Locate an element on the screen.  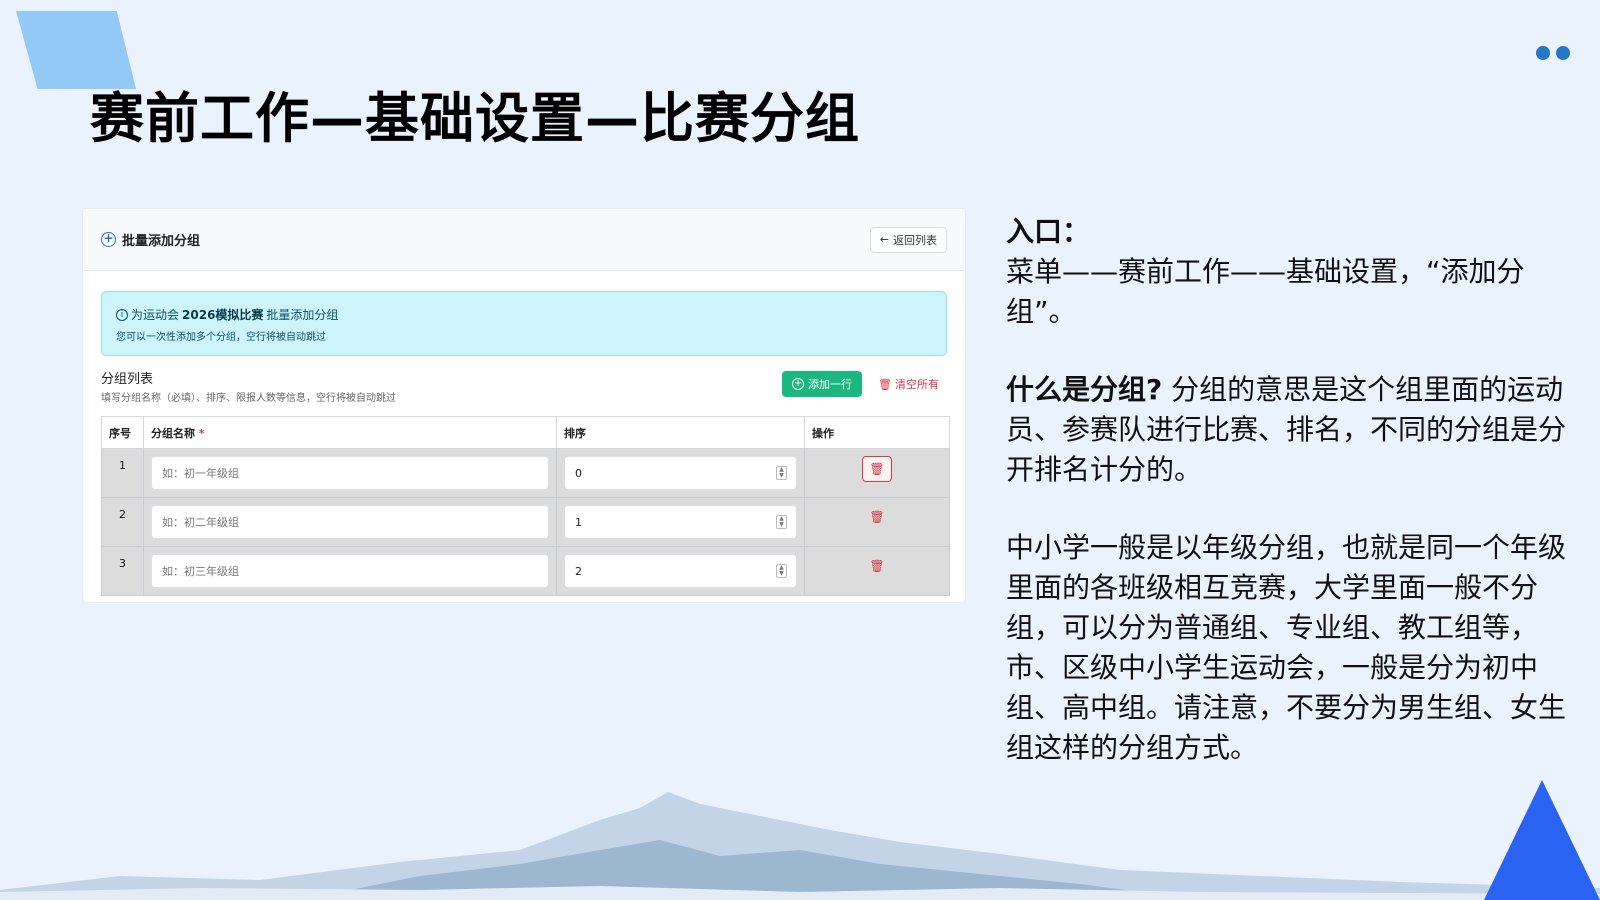
panel-header: + 批量添加分组 ← 返回列表 is located at coordinates (524, 240).